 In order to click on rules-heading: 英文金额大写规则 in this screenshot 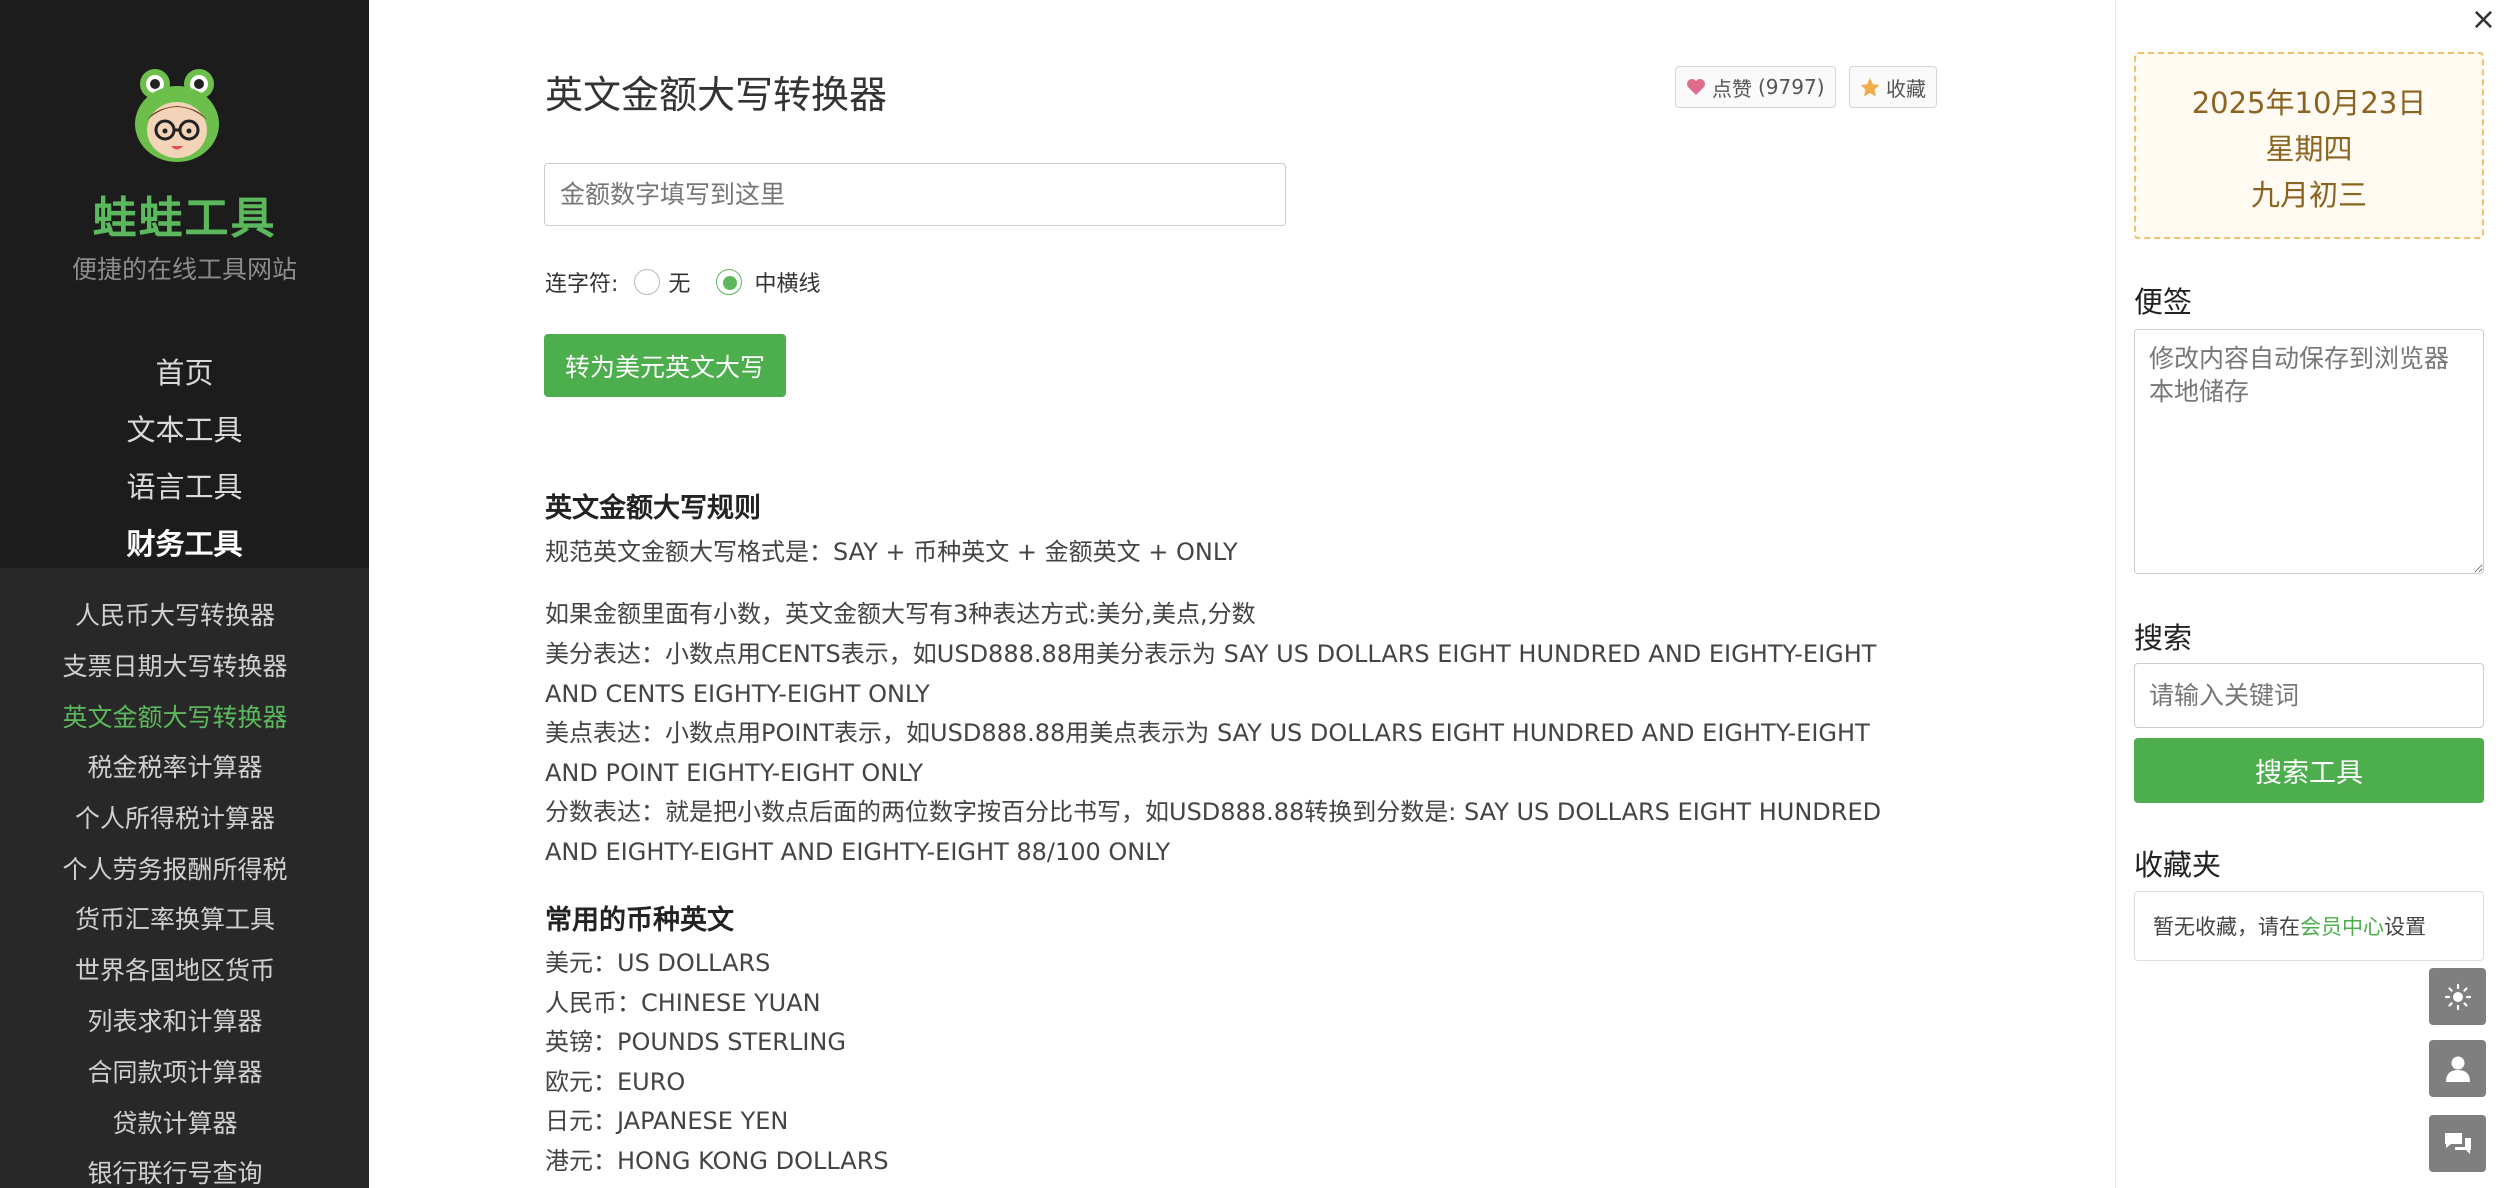, I will do `click(653, 508)`.